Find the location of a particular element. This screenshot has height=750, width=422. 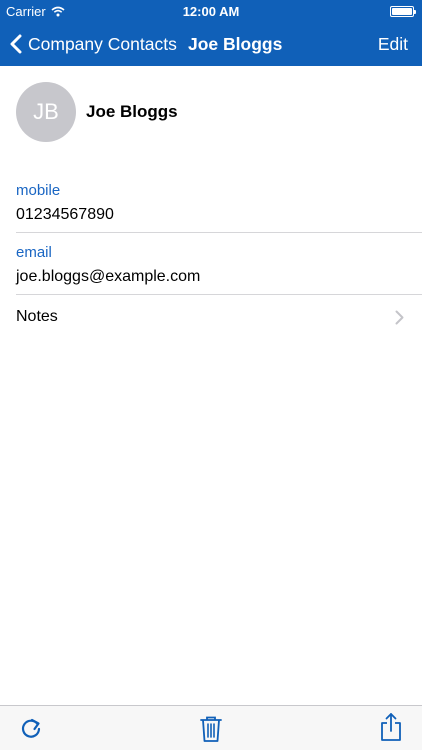

email-field: email joe.bloggs@example.com is located at coordinates (211, 263).